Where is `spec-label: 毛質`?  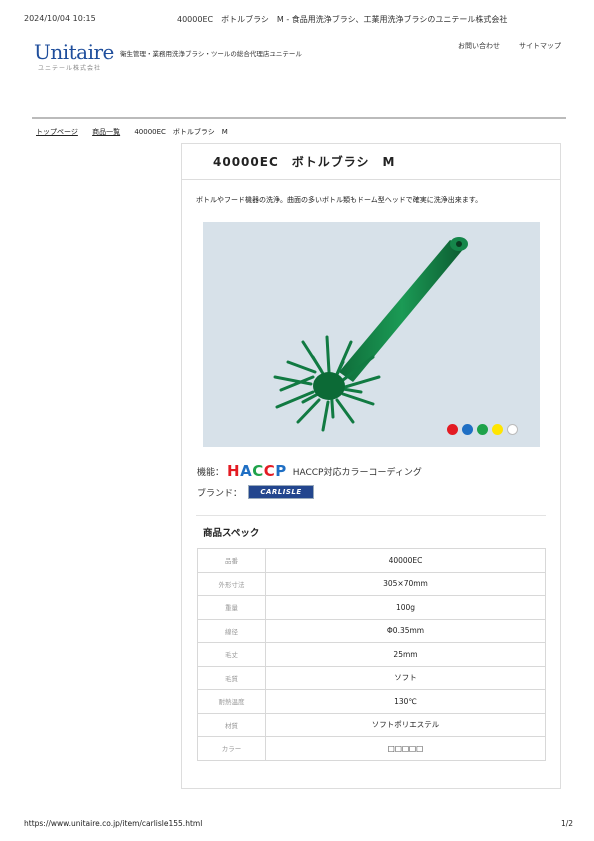
spec-label: 毛質 is located at coordinates (231, 677).